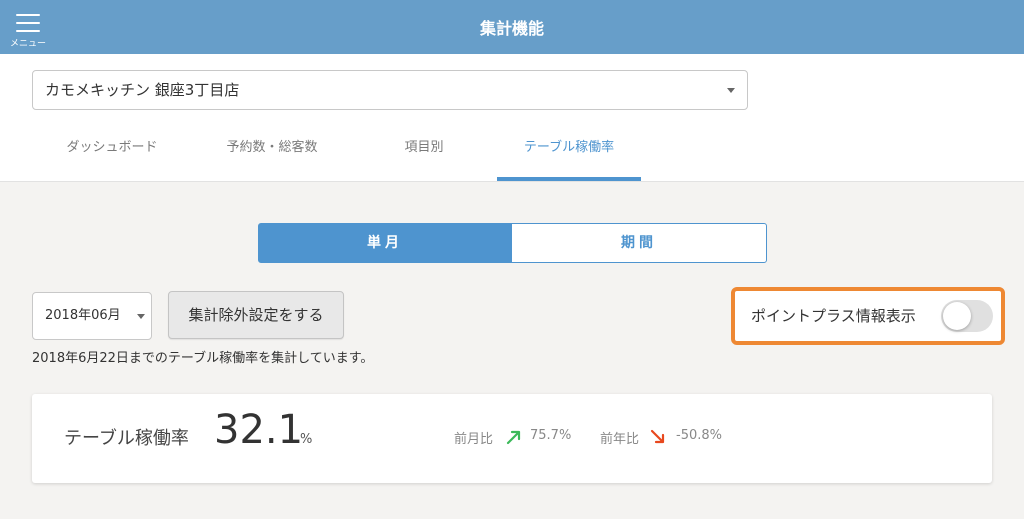  What do you see at coordinates (620, 439) in the screenshot?
I see `prev-year-label: 前年比` at bounding box center [620, 439].